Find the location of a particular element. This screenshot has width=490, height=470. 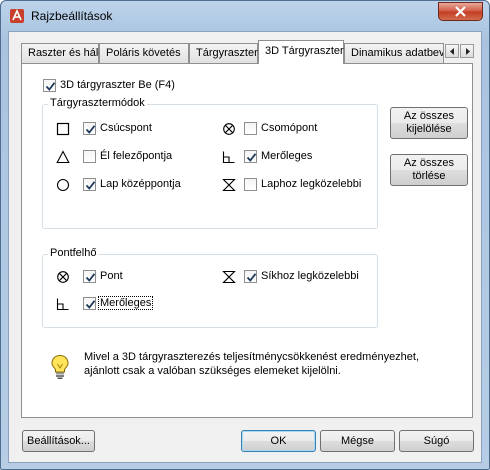

3d-osnap-on-checkbox is located at coordinates (49, 85).